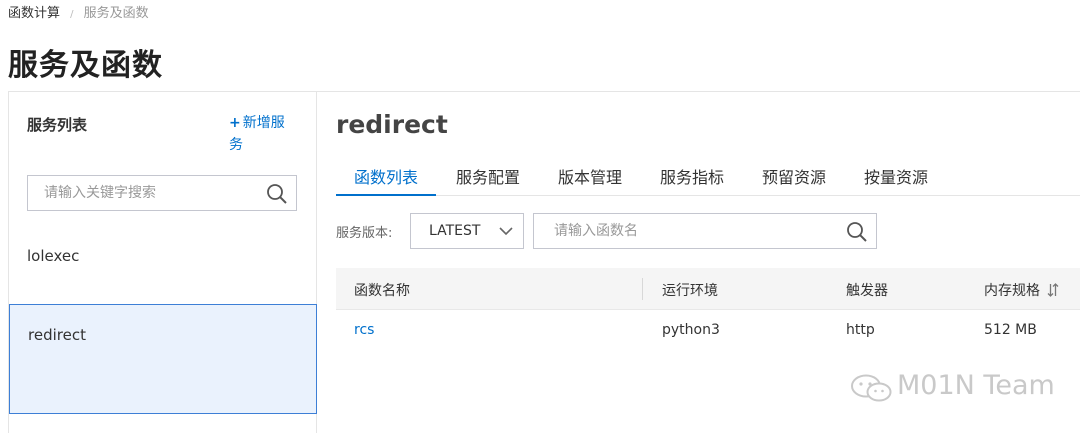 The image size is (1080, 433). Describe the element at coordinates (871, 388) in the screenshot. I see `wechat-logo-icon` at that location.